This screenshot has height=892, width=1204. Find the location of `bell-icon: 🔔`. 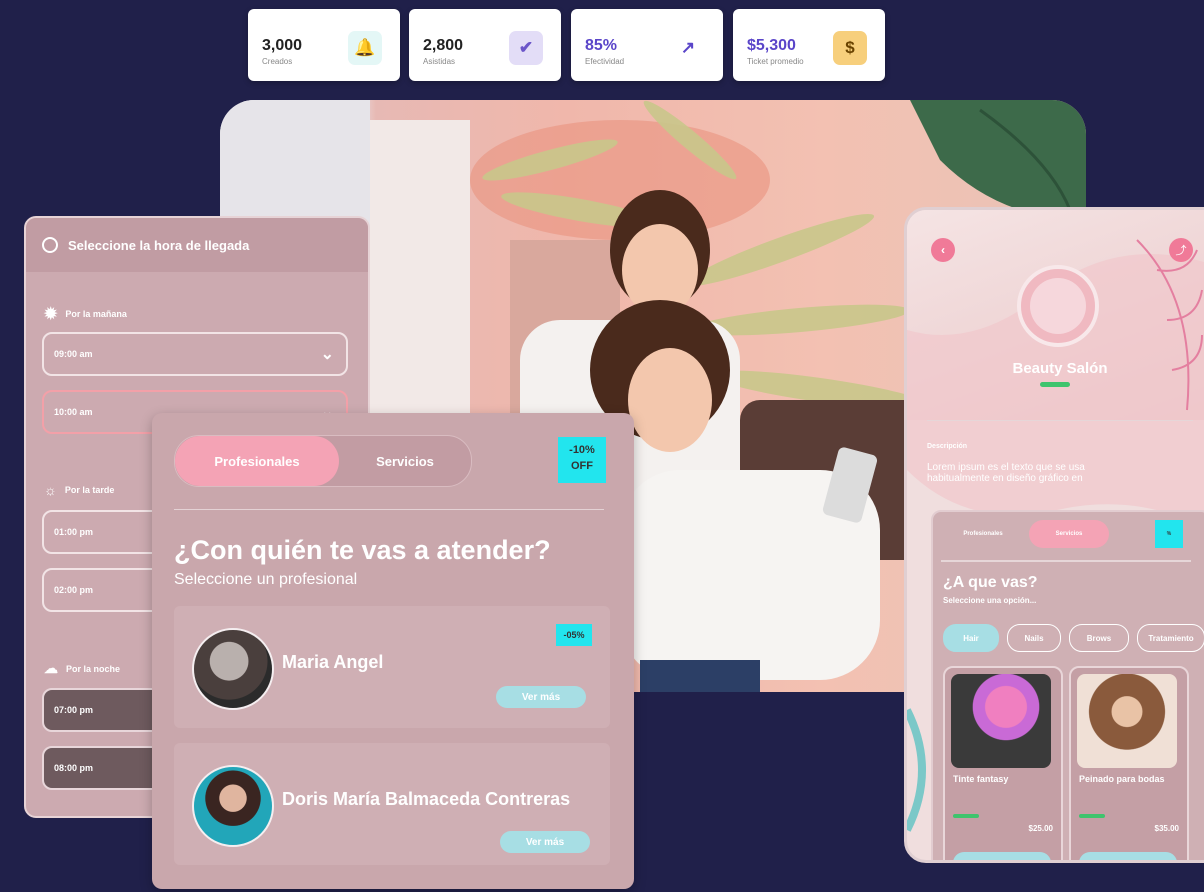

bell-icon: 🔔 is located at coordinates (365, 48).